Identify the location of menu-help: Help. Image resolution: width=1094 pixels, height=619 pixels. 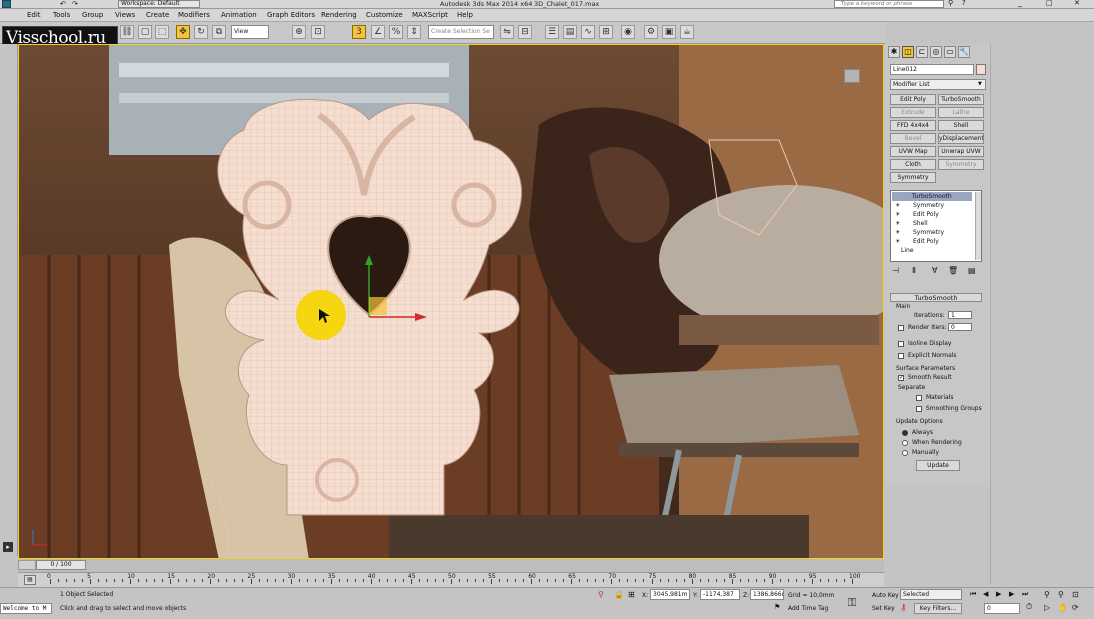
(465, 15).